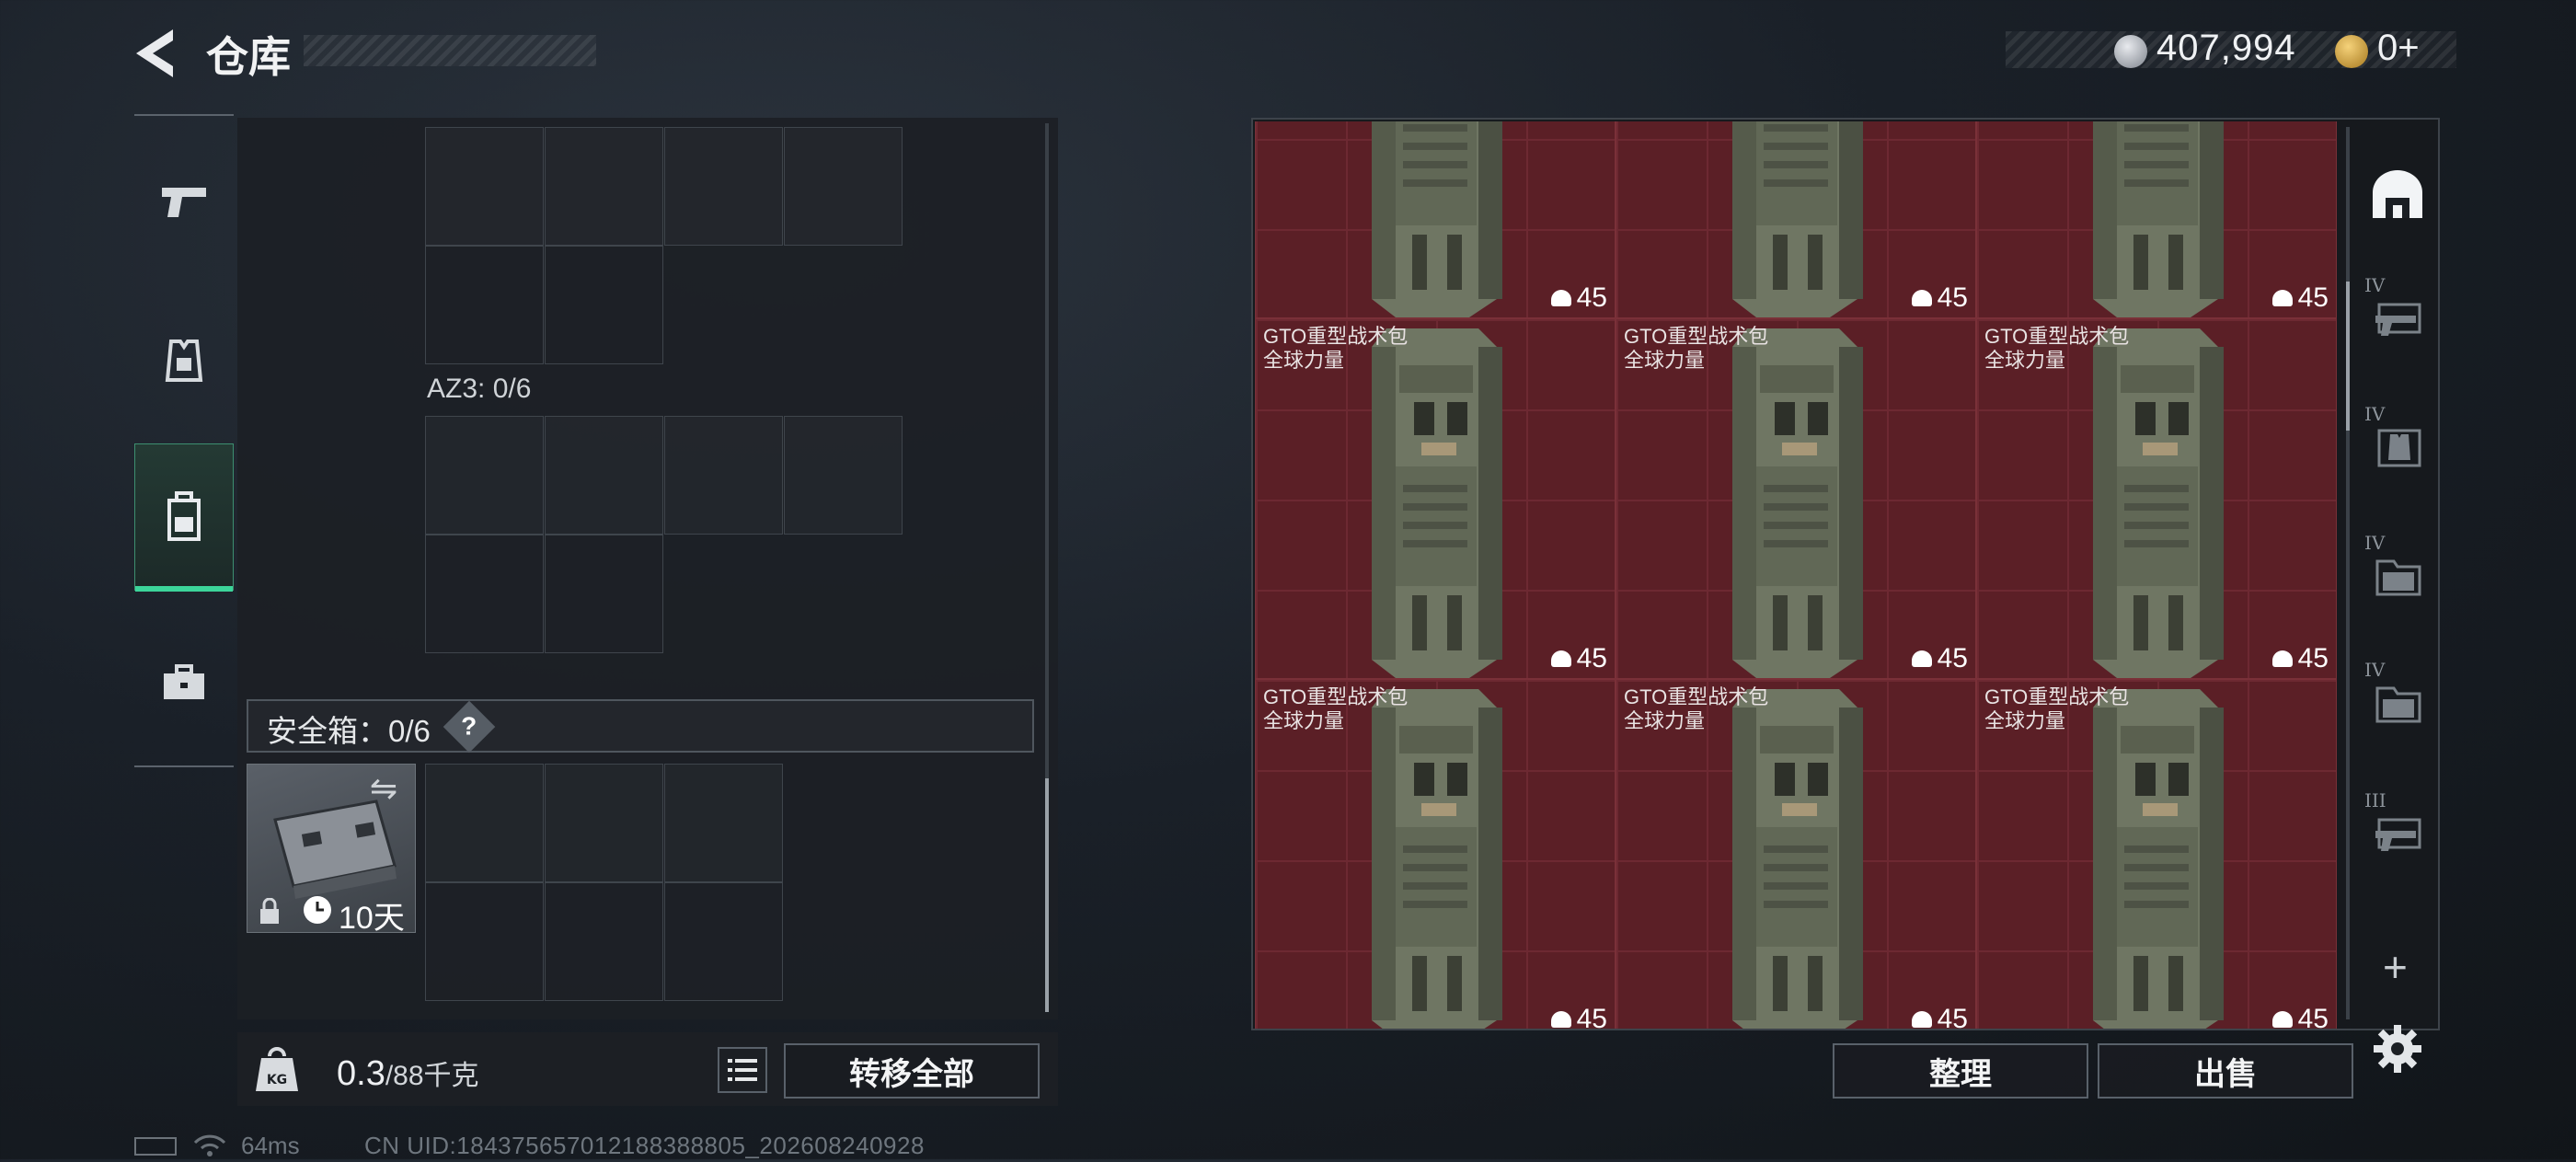  I want to click on lock-icon, so click(270, 914).